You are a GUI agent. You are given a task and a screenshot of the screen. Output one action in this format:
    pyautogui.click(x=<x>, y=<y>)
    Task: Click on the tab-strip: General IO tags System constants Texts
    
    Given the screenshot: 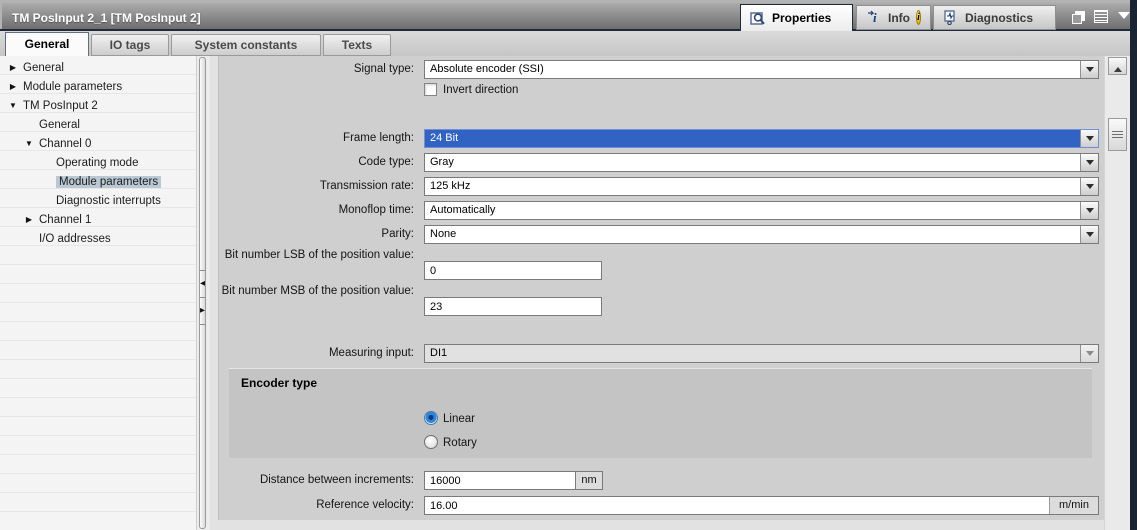 What is the action you would take?
    pyautogui.click(x=565, y=43)
    